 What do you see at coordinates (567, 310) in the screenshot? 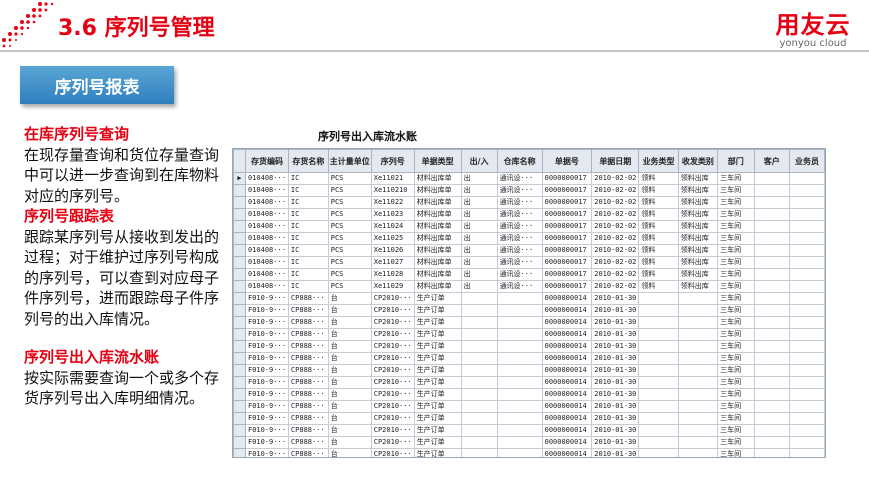
I see `table-cell: 0000000014` at bounding box center [567, 310].